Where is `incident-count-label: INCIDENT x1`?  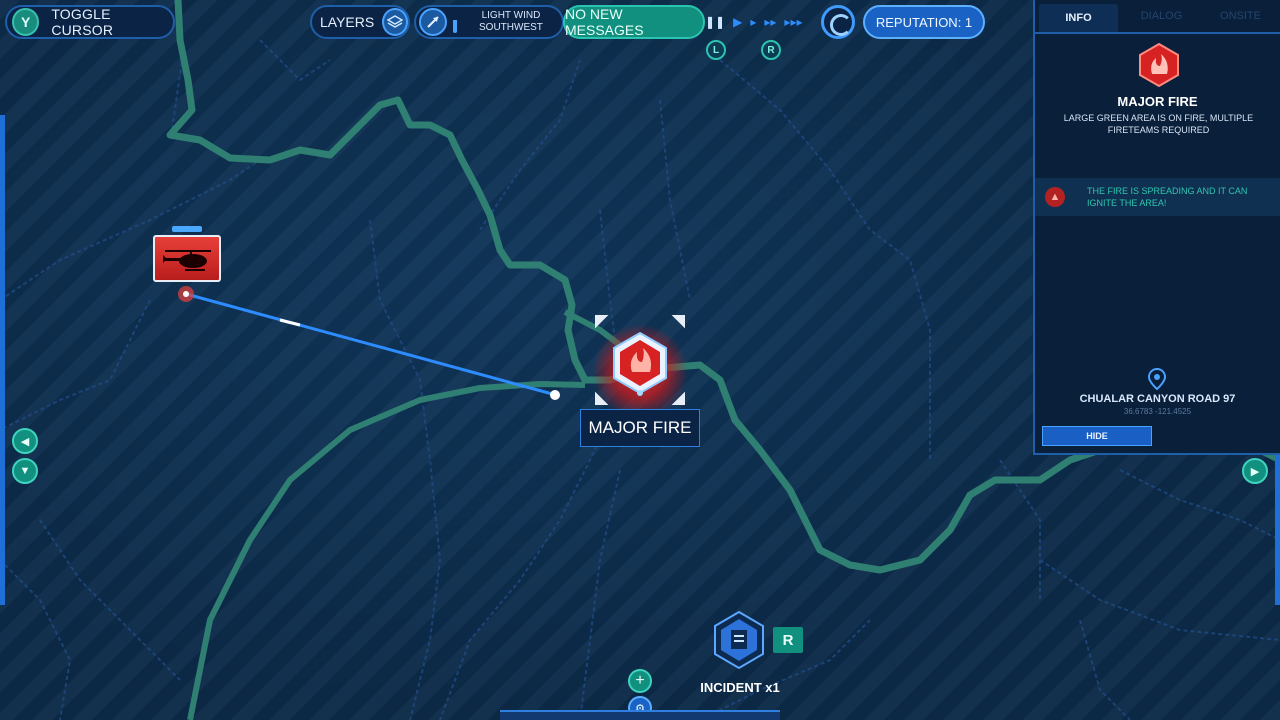 incident-count-label: INCIDENT x1 is located at coordinates (740, 687).